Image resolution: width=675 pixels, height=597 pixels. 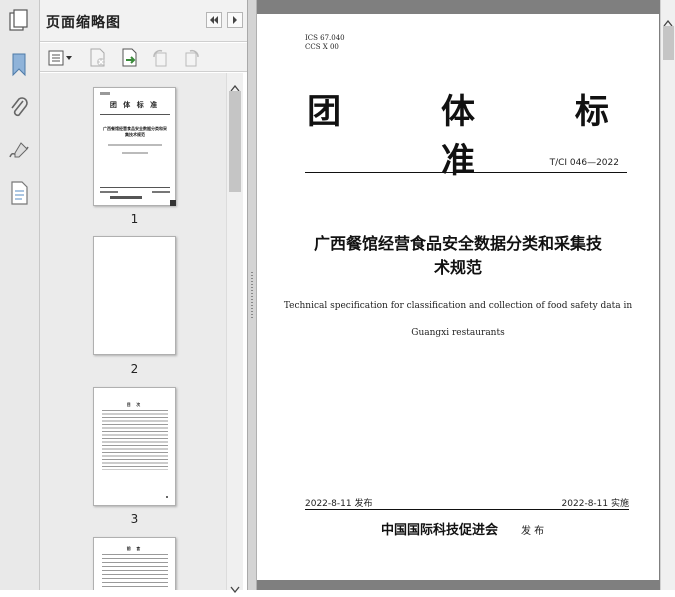 What do you see at coordinates (135, 114) in the screenshot?
I see `thumb-rule` at bounding box center [135, 114].